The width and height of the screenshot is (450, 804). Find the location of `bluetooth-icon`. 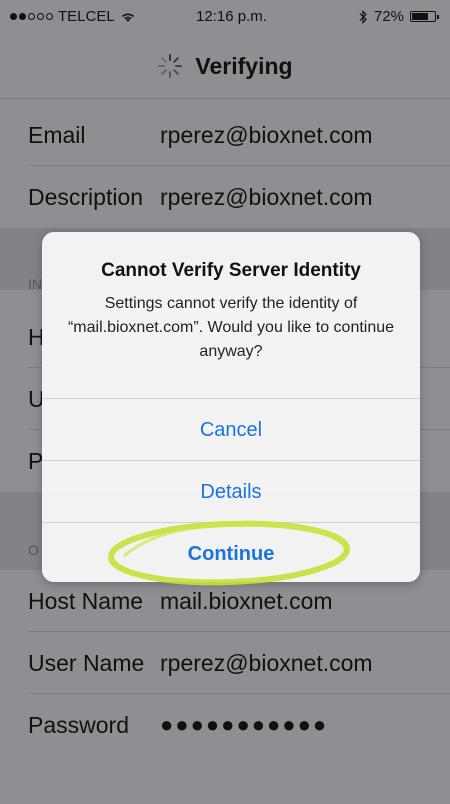

bluetooth-icon is located at coordinates (363, 16).